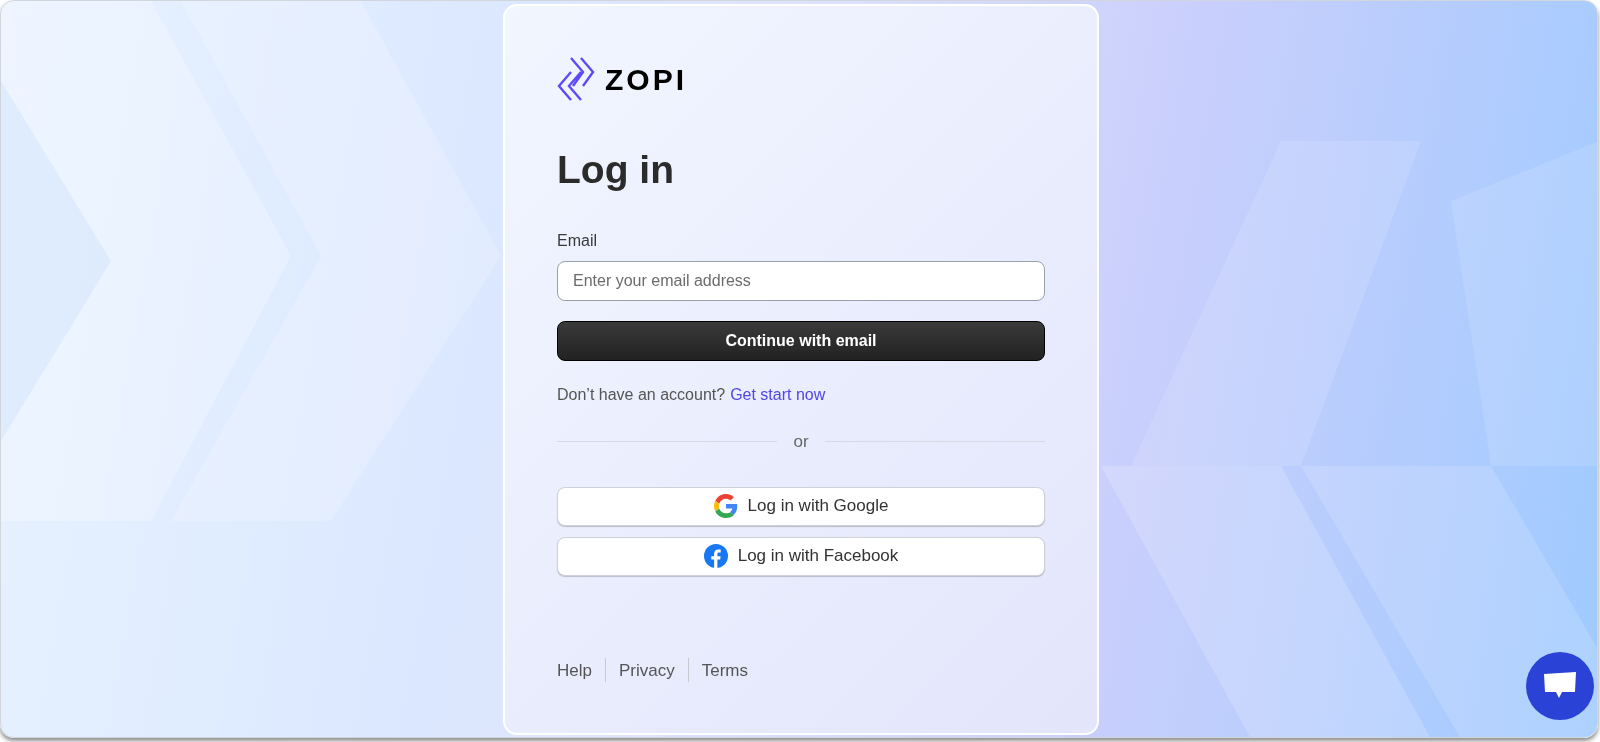 This screenshot has width=1600, height=742. What do you see at coordinates (616, 169) in the screenshot?
I see `page-title: Log in` at bounding box center [616, 169].